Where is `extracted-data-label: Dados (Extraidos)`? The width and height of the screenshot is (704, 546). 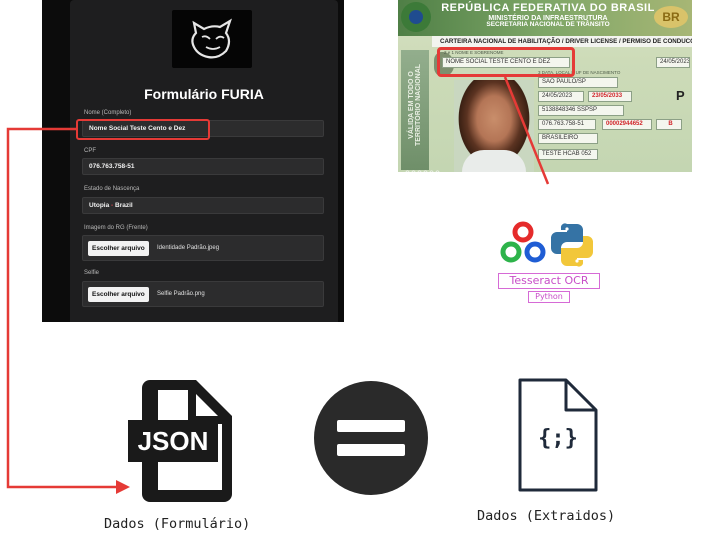 extracted-data-label: Dados (Extraidos) is located at coordinates (546, 516).